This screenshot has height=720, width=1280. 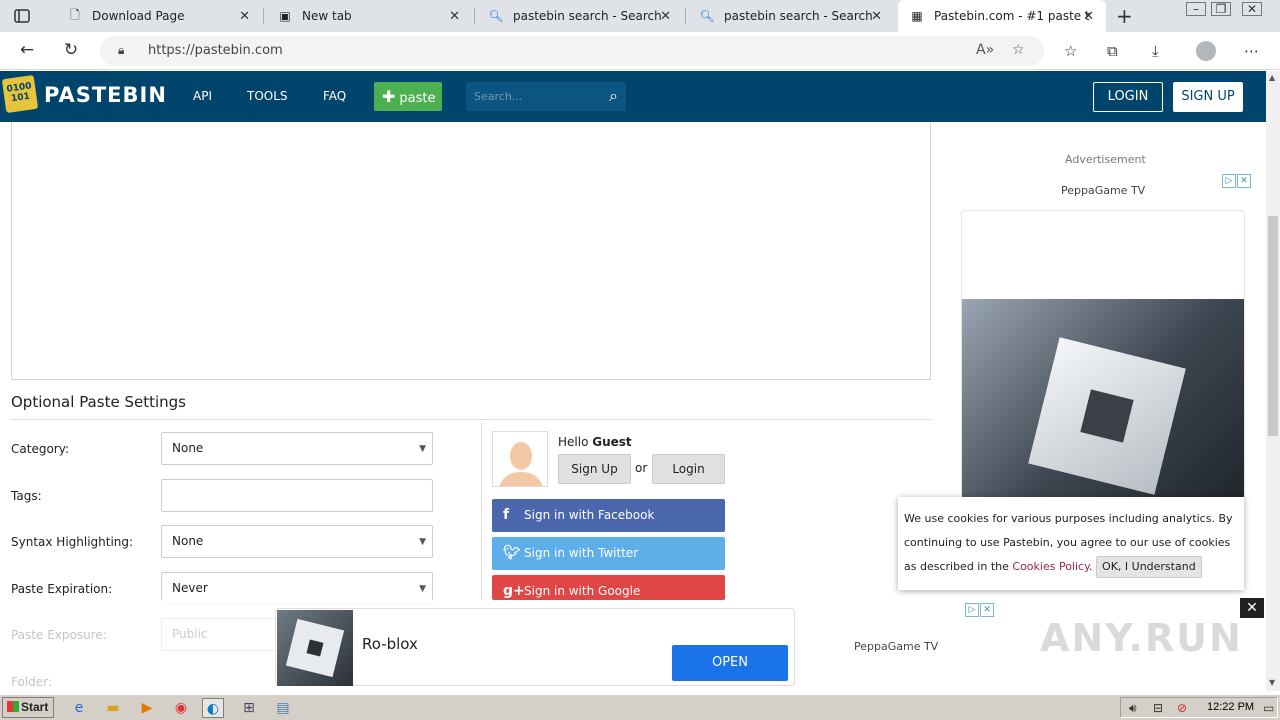 I want to click on scroll-up-icon: ▲, so click(x=1272, y=77).